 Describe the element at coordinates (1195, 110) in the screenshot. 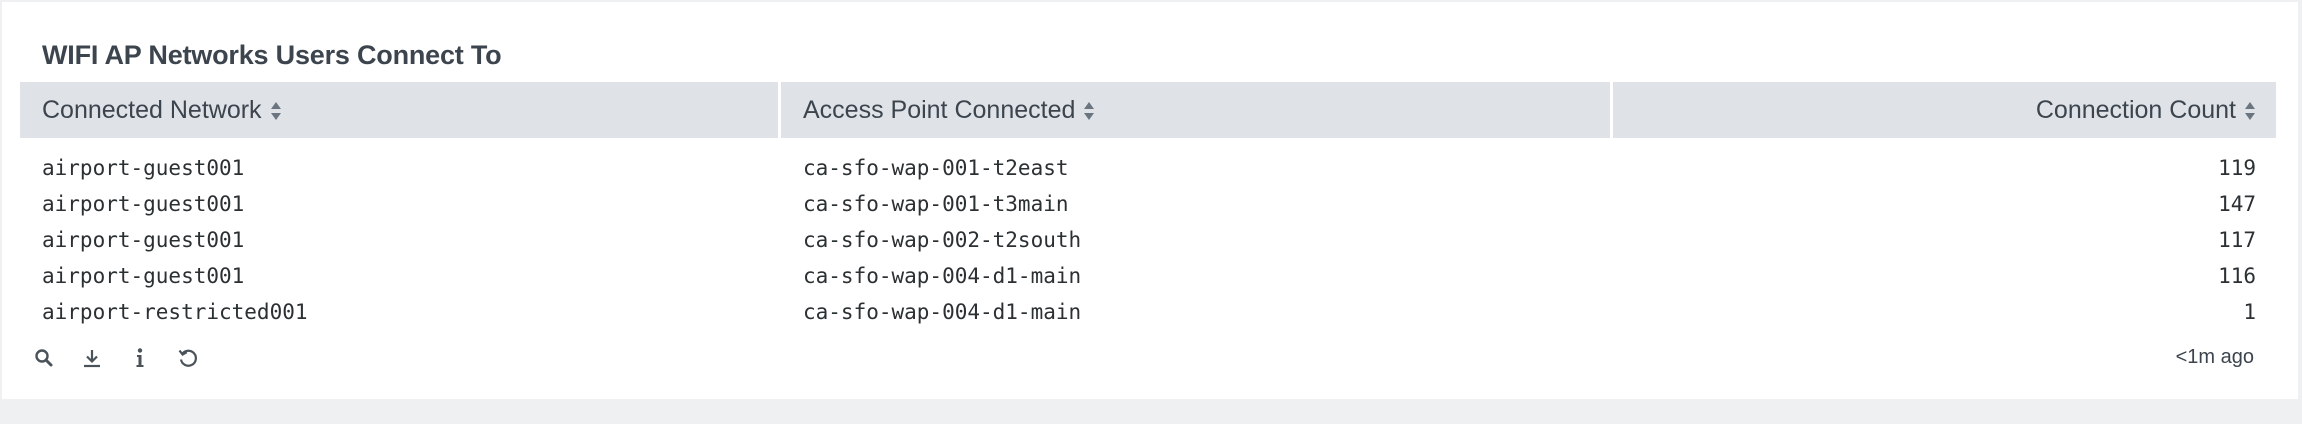

I see `column-header-access-point-connected: Access Point Connected` at that location.